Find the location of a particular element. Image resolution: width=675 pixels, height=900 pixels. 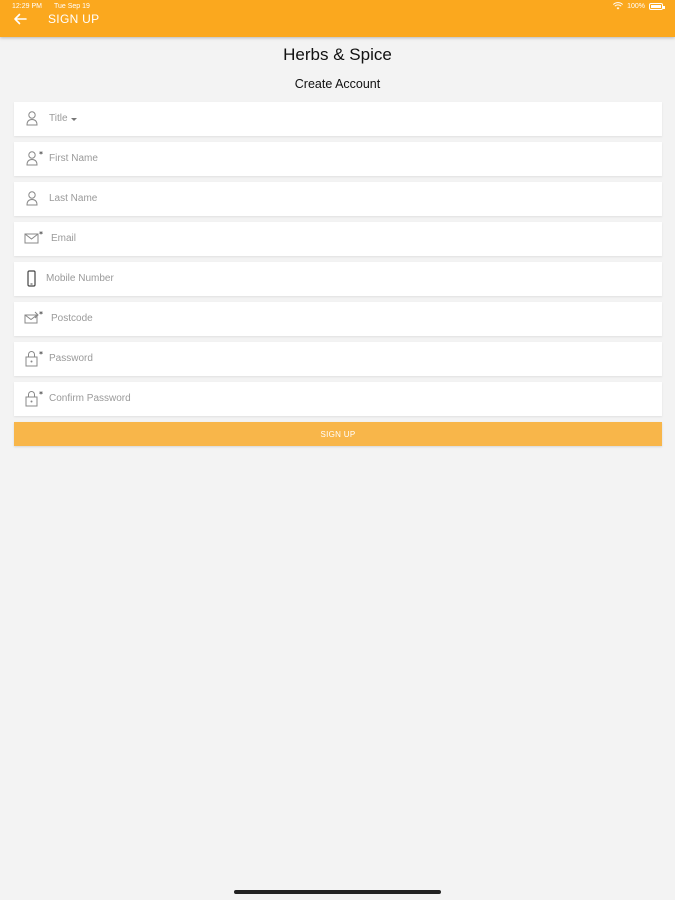

arrow-left-icon is located at coordinates (20, 19).